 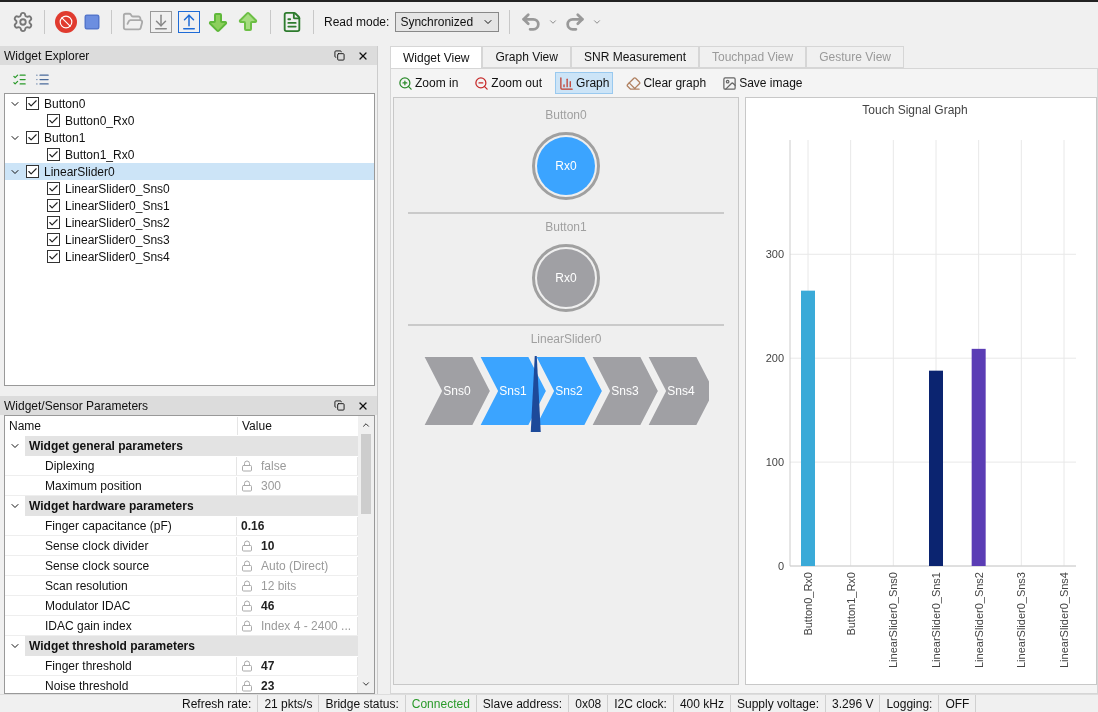 I want to click on group-header: Widget hardware parameters, so click(x=191, y=506).